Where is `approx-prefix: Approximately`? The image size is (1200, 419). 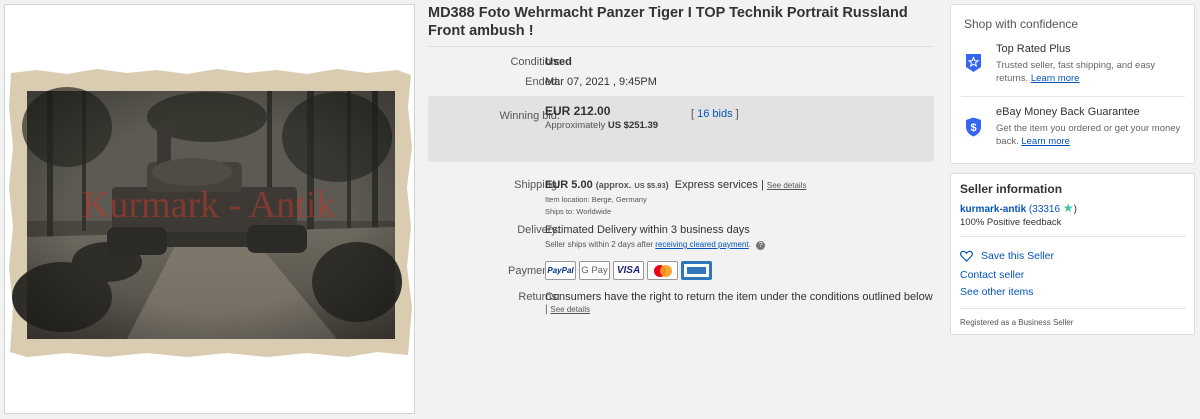 approx-prefix: Approximately is located at coordinates (575, 125).